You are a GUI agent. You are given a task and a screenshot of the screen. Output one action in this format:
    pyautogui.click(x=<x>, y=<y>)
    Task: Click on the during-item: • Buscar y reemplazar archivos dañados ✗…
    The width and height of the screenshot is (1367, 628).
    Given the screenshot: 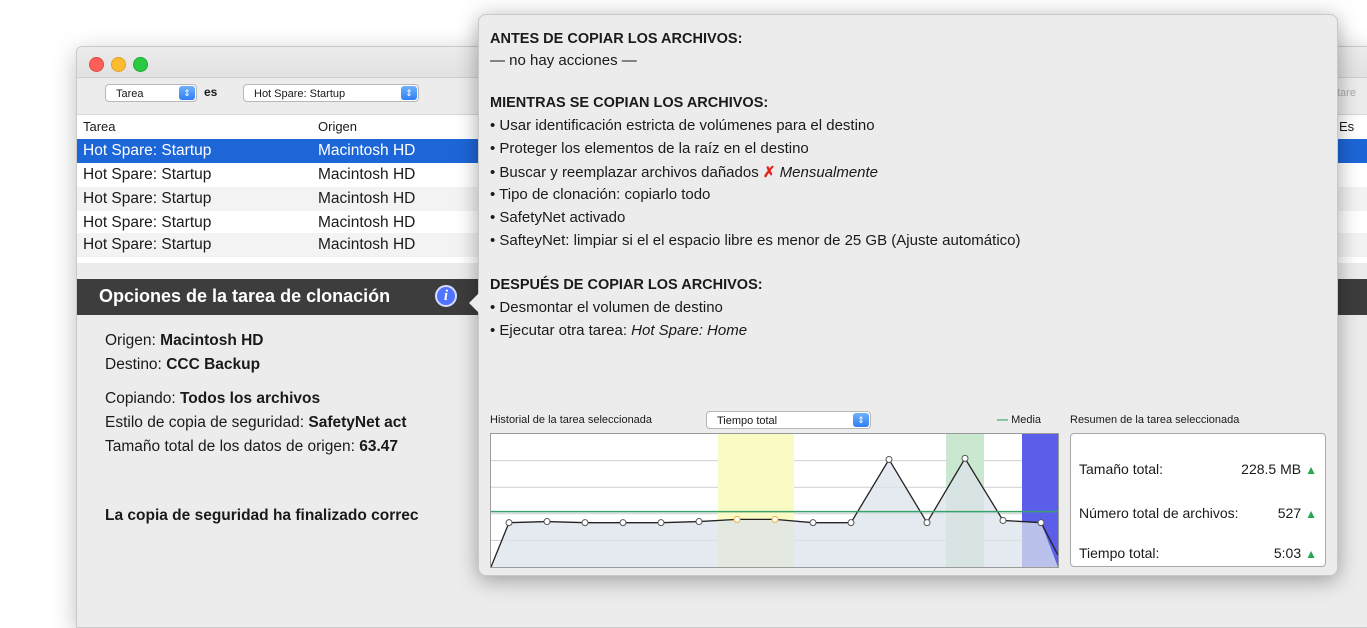 What is the action you would take?
    pyautogui.click(x=684, y=172)
    